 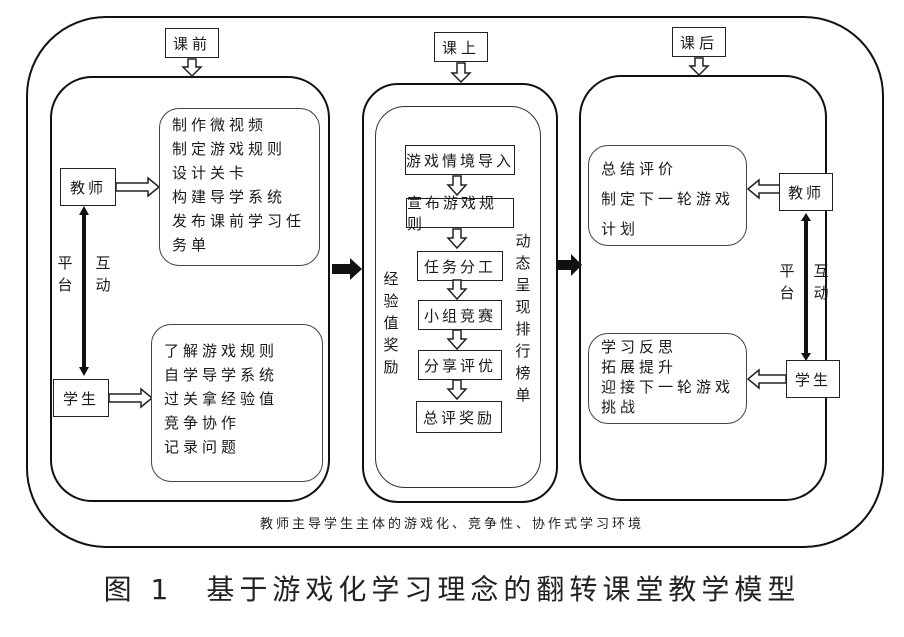 What do you see at coordinates (460, 160) in the screenshot?
I see `flow-step: 游戏情境导入` at bounding box center [460, 160].